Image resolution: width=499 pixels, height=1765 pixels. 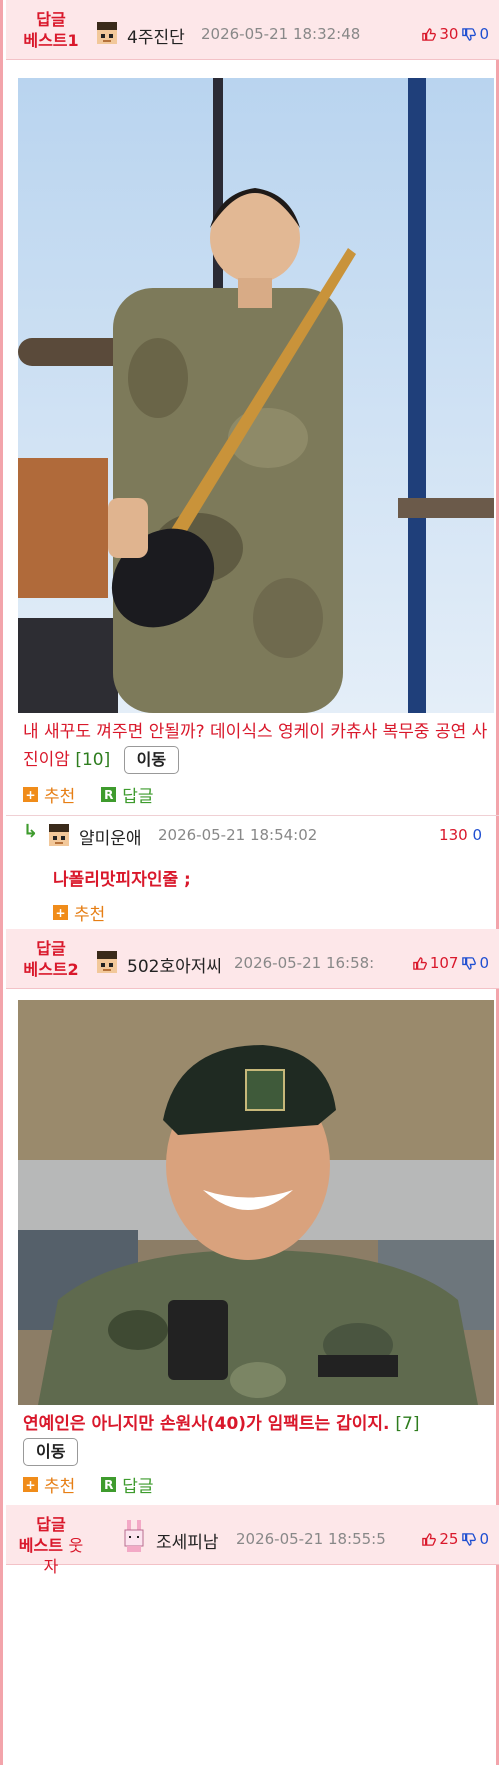 What do you see at coordinates (449, 1539) in the screenshot?
I see `up-vote-count: 25` at bounding box center [449, 1539].